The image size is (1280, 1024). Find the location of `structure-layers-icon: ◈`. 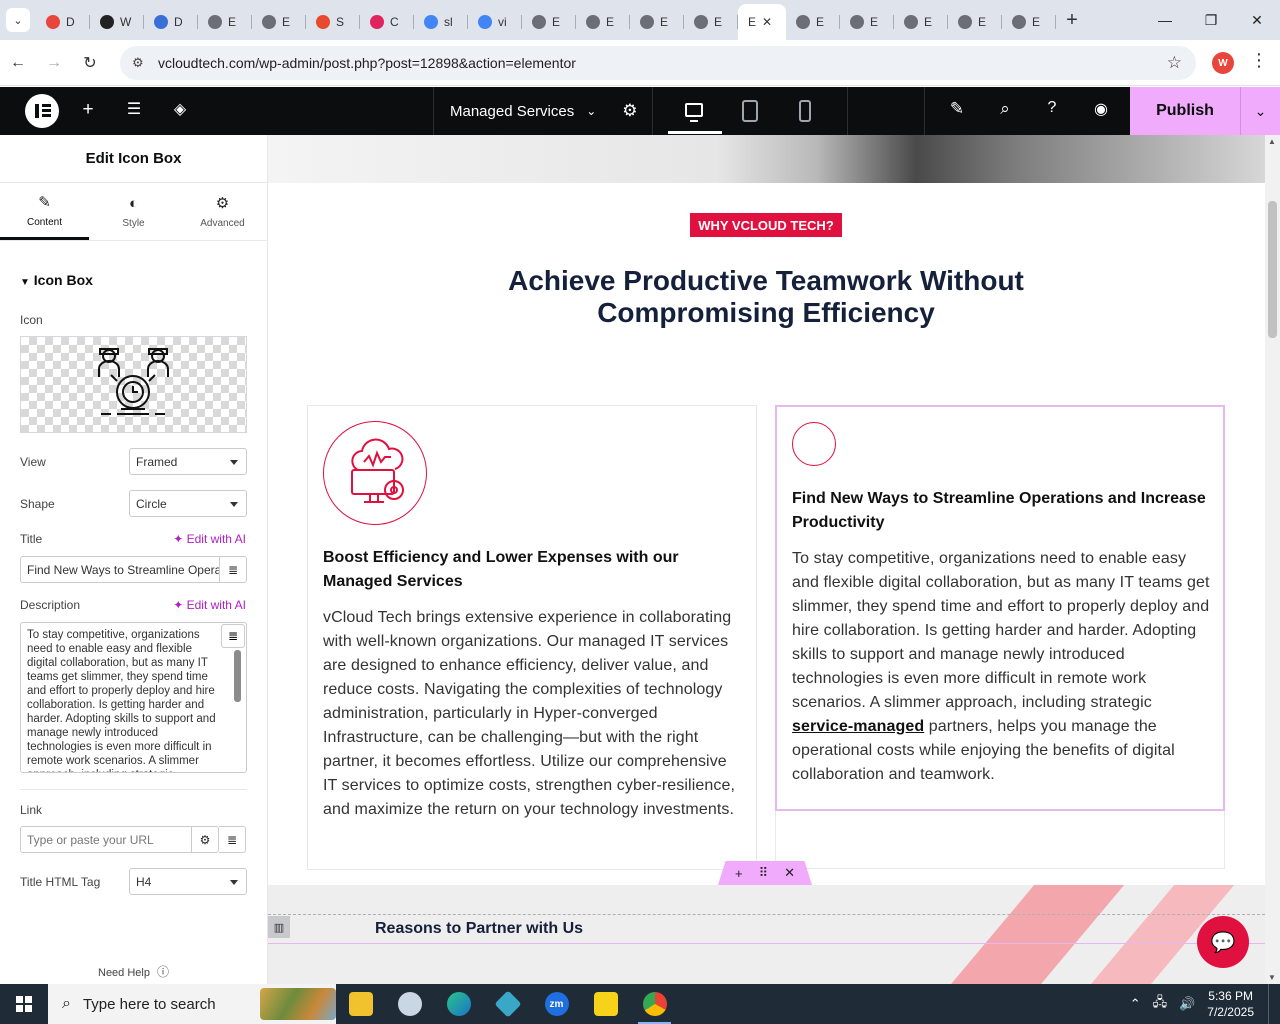

structure-layers-icon: ◈ is located at coordinates (180, 109).